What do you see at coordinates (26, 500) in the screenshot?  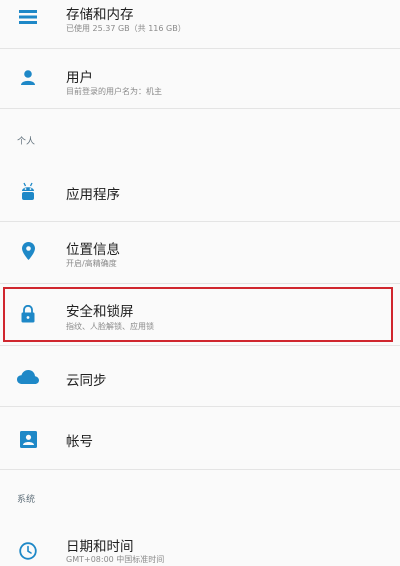 I see `section-header-system: 系统` at bounding box center [26, 500].